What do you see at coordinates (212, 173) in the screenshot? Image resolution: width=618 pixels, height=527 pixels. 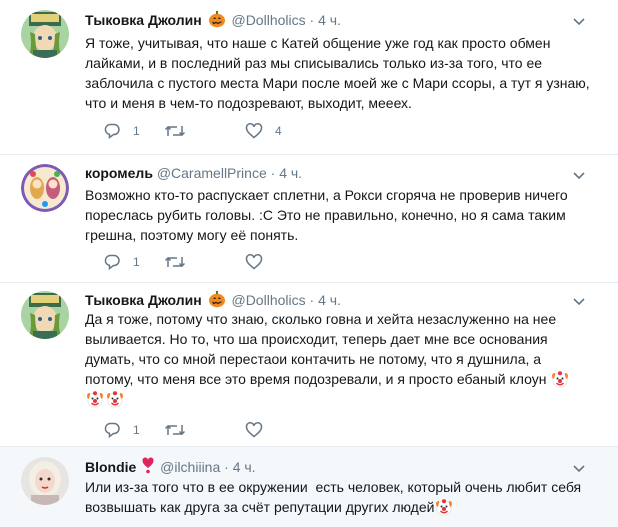 I see `user-handle: @CaramellPrince` at bounding box center [212, 173].